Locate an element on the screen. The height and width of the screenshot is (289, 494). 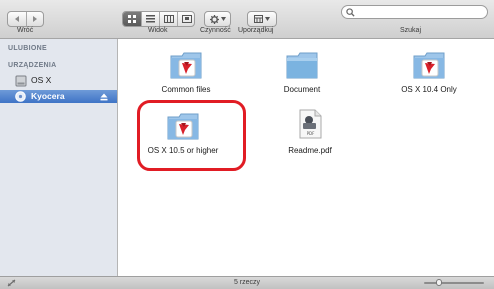
view-switcher is located at coordinates (158, 19).